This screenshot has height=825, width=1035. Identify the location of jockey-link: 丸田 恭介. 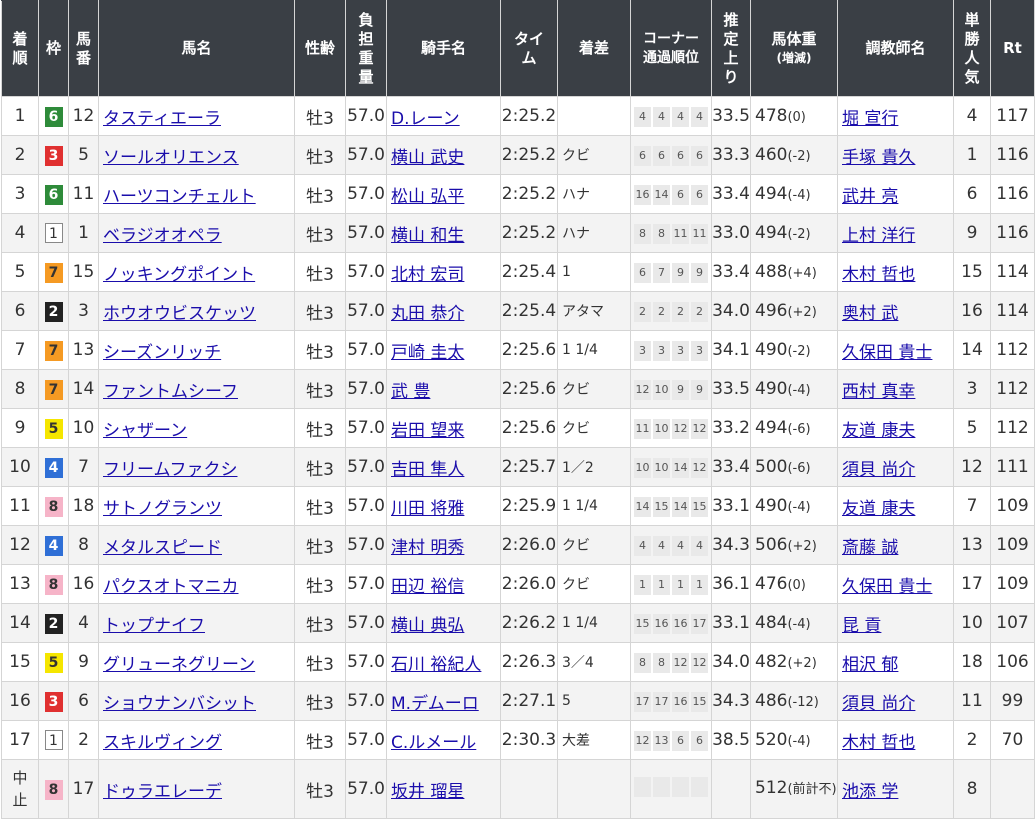
(427, 314).